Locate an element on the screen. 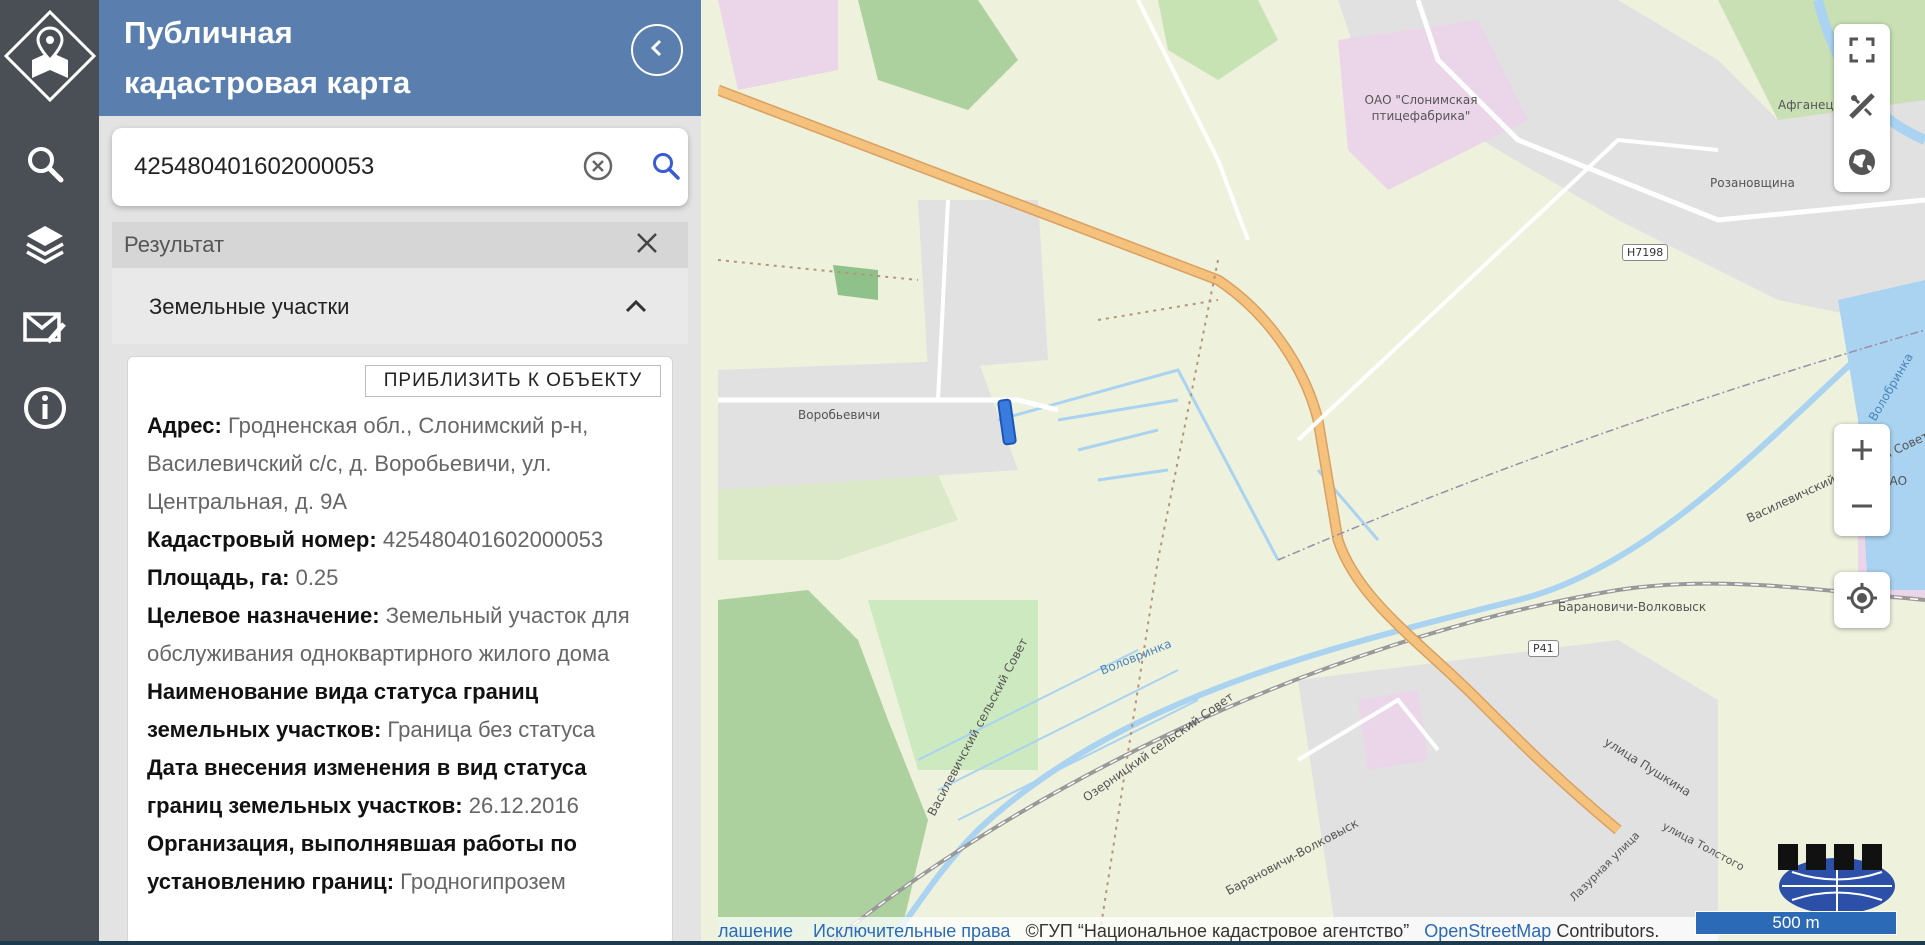  section-title: Земельные участки is located at coordinates (249, 306).